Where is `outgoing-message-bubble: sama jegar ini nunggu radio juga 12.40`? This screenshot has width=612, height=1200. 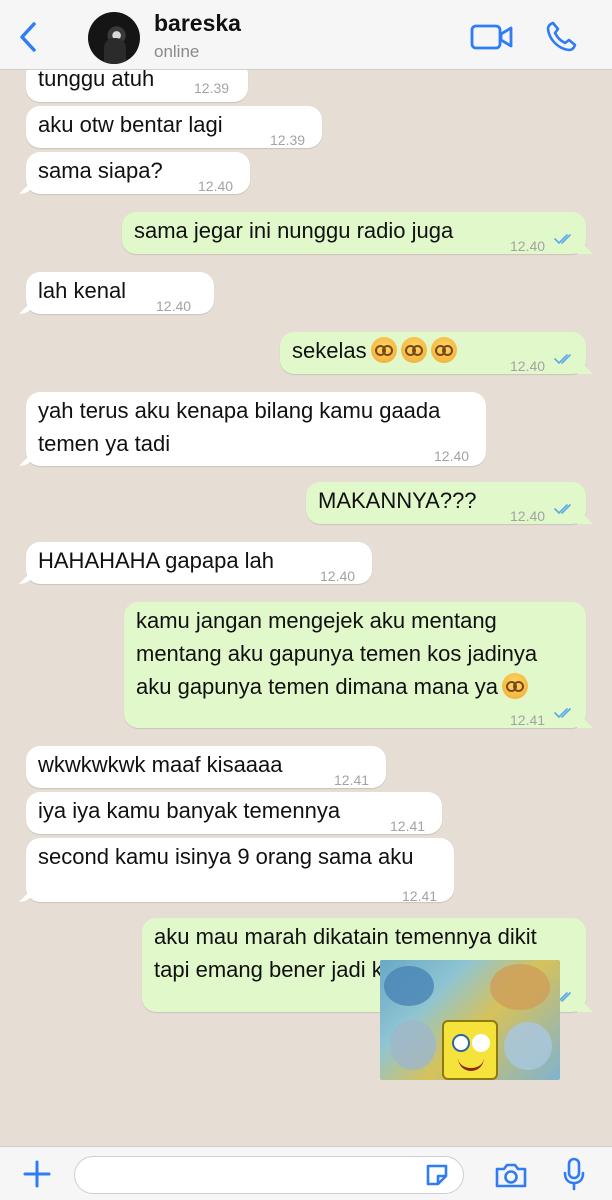 outgoing-message-bubble: sama jegar ini nunggu radio juga 12.40 is located at coordinates (354, 233).